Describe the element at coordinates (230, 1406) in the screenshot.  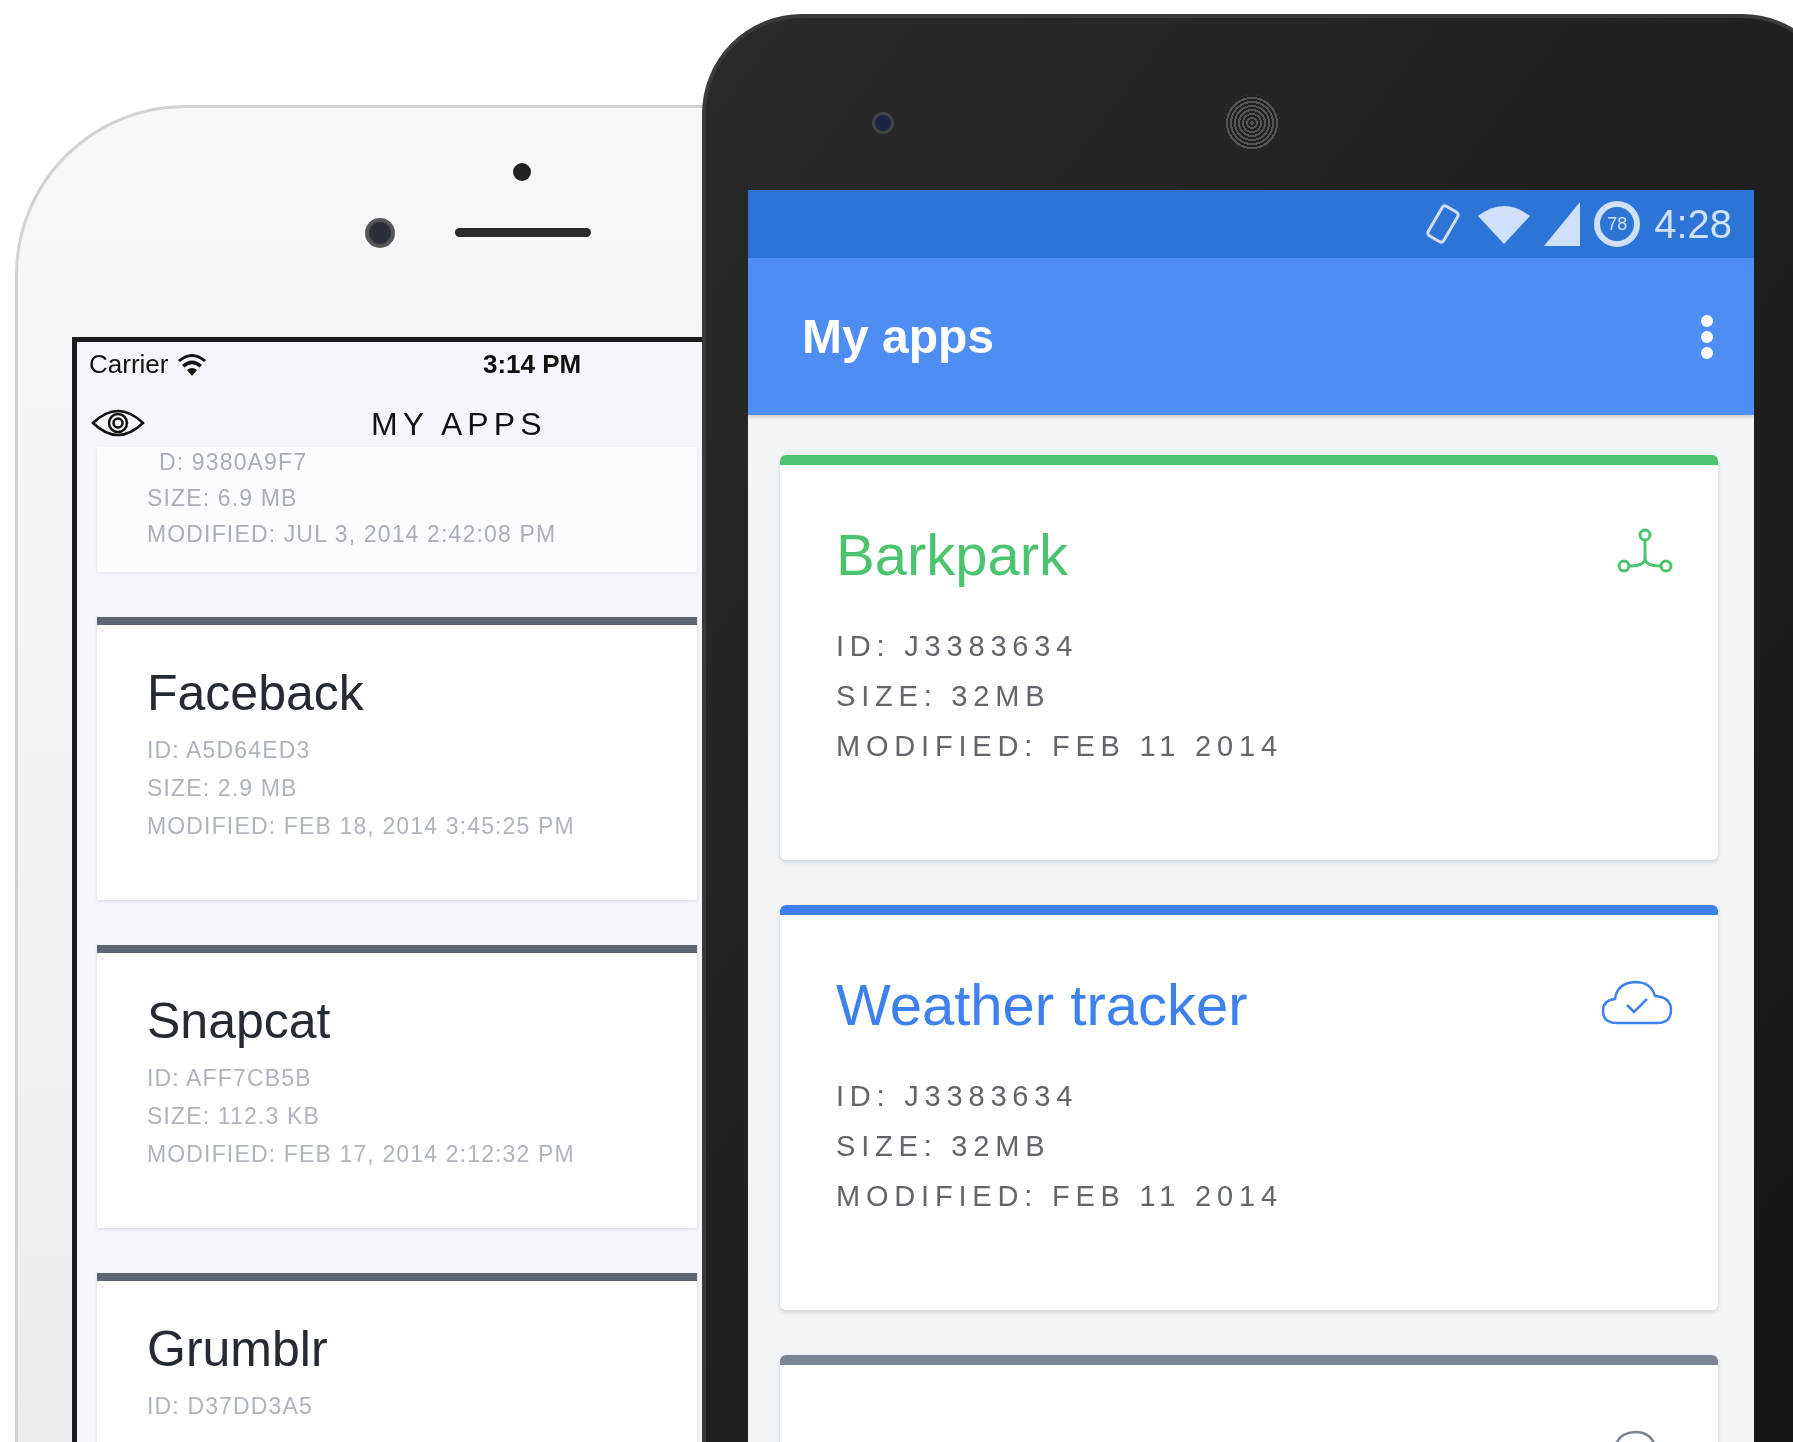
I see `app-id: ID: D37DD3A5` at that location.